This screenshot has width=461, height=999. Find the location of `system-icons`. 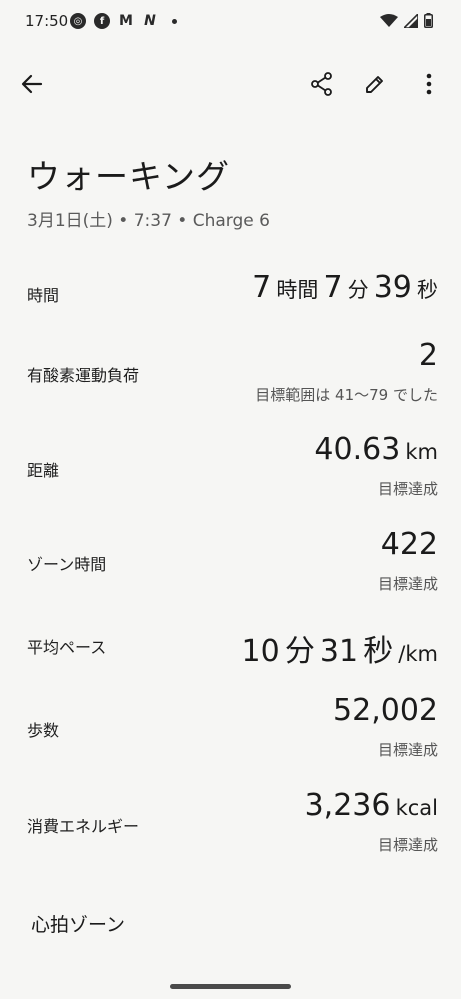

system-icons is located at coordinates (406, 20).